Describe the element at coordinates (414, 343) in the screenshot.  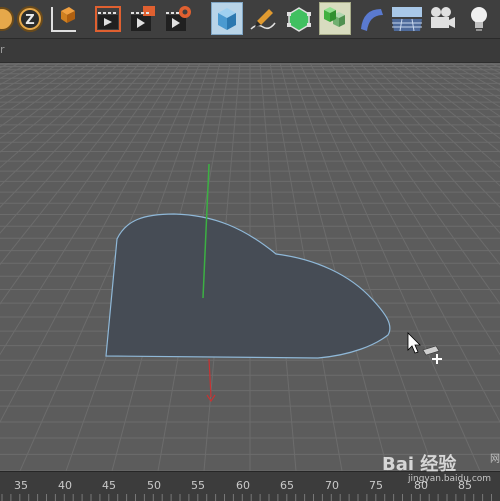
I see `mouse-cursor-icon` at that location.